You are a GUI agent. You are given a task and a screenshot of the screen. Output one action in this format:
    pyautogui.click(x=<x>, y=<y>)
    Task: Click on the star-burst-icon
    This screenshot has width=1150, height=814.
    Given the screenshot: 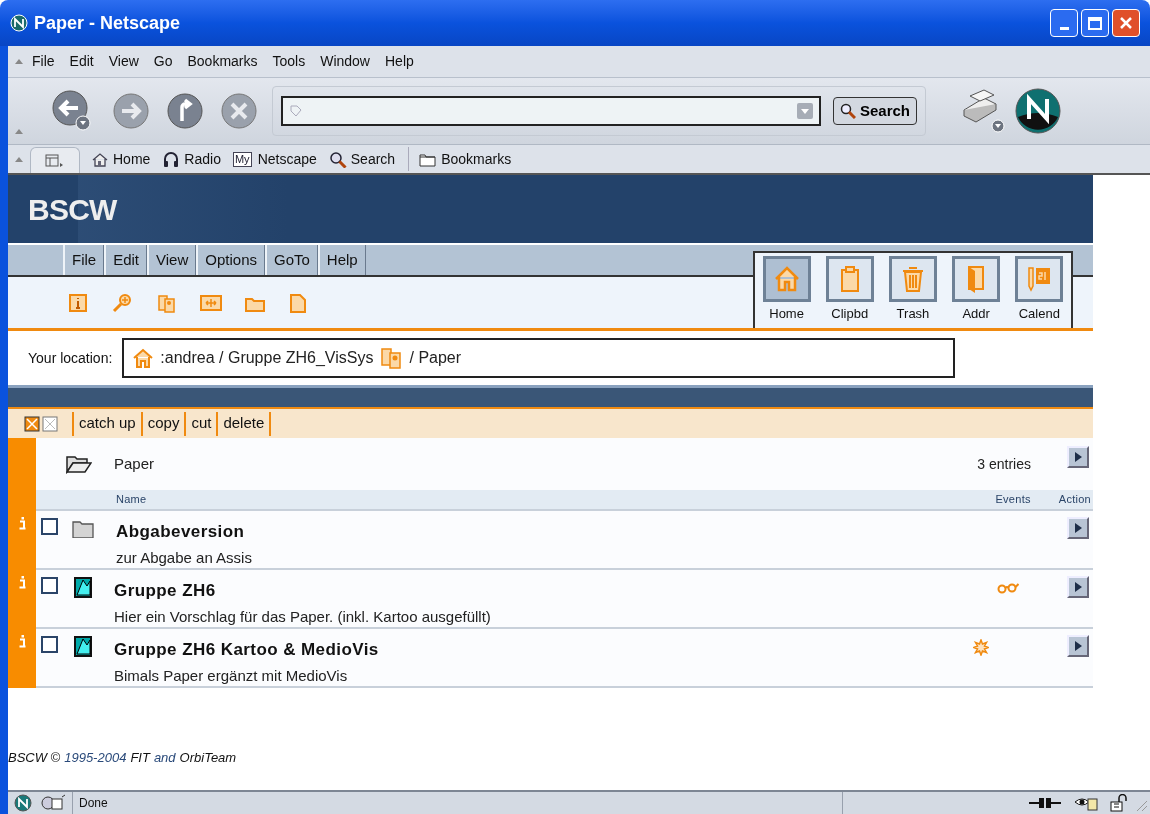 What is the action you would take?
    pyautogui.click(x=981, y=647)
    